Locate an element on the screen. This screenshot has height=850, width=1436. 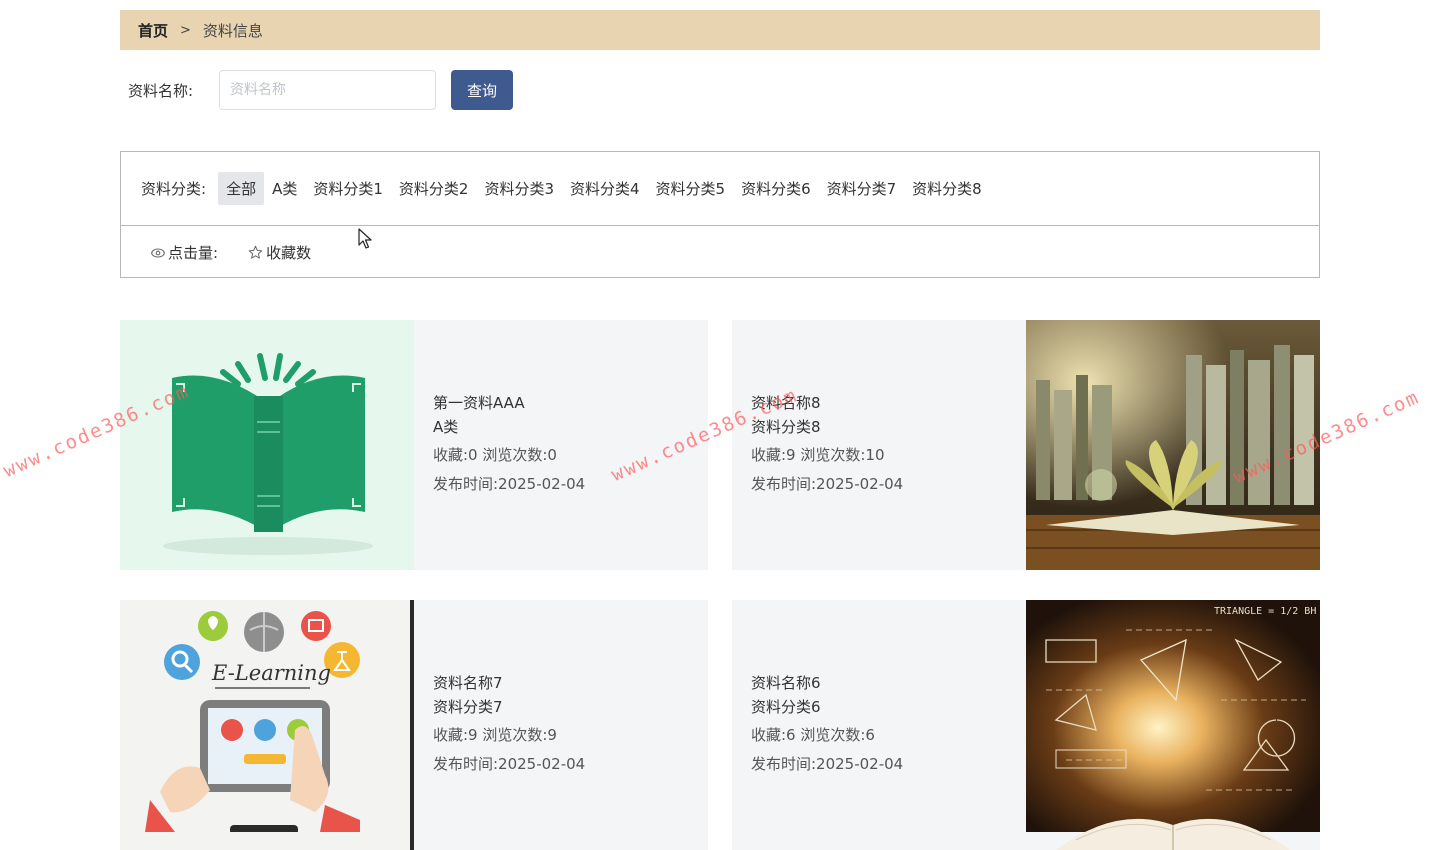
card-title: 资料名称6 is located at coordinates (827, 683).